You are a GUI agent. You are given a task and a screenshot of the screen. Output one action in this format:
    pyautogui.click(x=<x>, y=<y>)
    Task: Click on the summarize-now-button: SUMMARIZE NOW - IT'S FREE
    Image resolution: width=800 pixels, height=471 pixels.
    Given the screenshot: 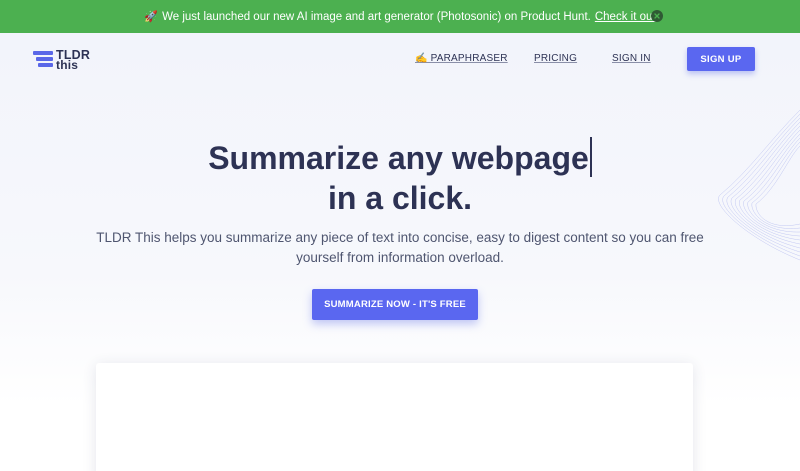 What is the action you would take?
    pyautogui.click(x=395, y=304)
    